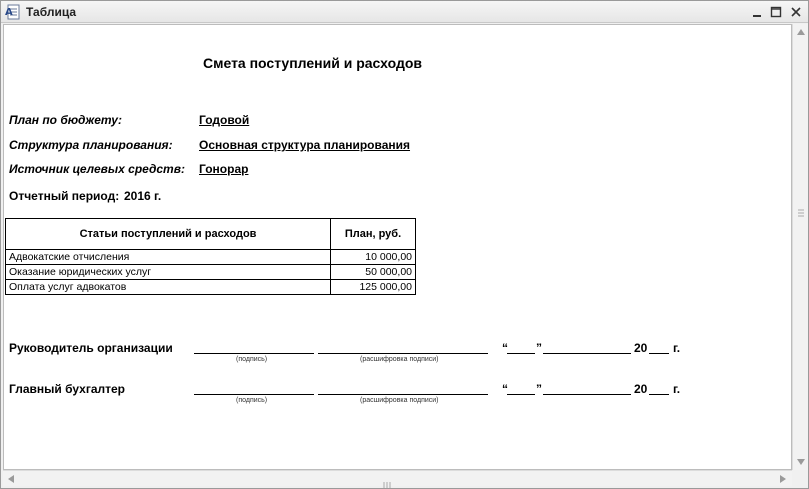  Describe the element at coordinates (373, 287) in the screenshot. I see `cell-amount: 125 000,00` at that location.